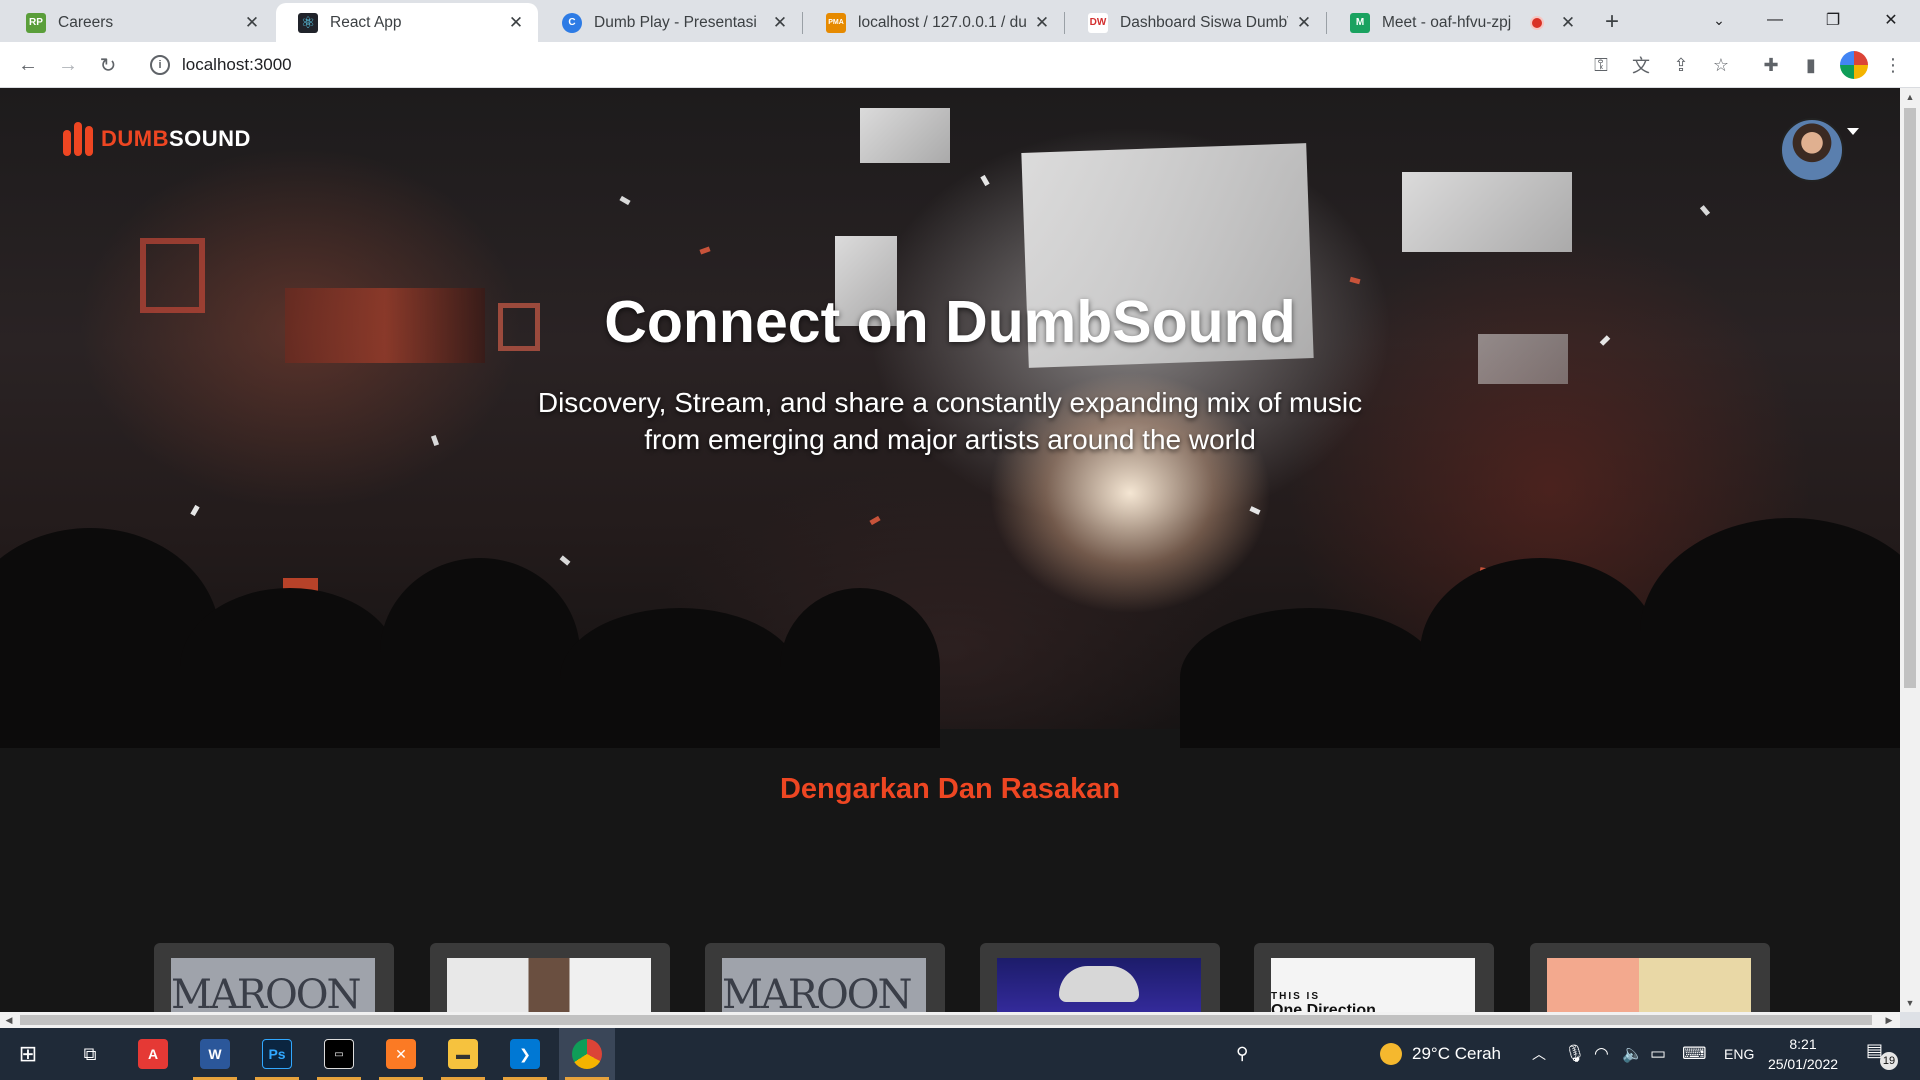 This screenshot has width=1920, height=1080. Describe the element at coordinates (1833, 20) in the screenshot. I see `restore-icon: ❐` at that location.